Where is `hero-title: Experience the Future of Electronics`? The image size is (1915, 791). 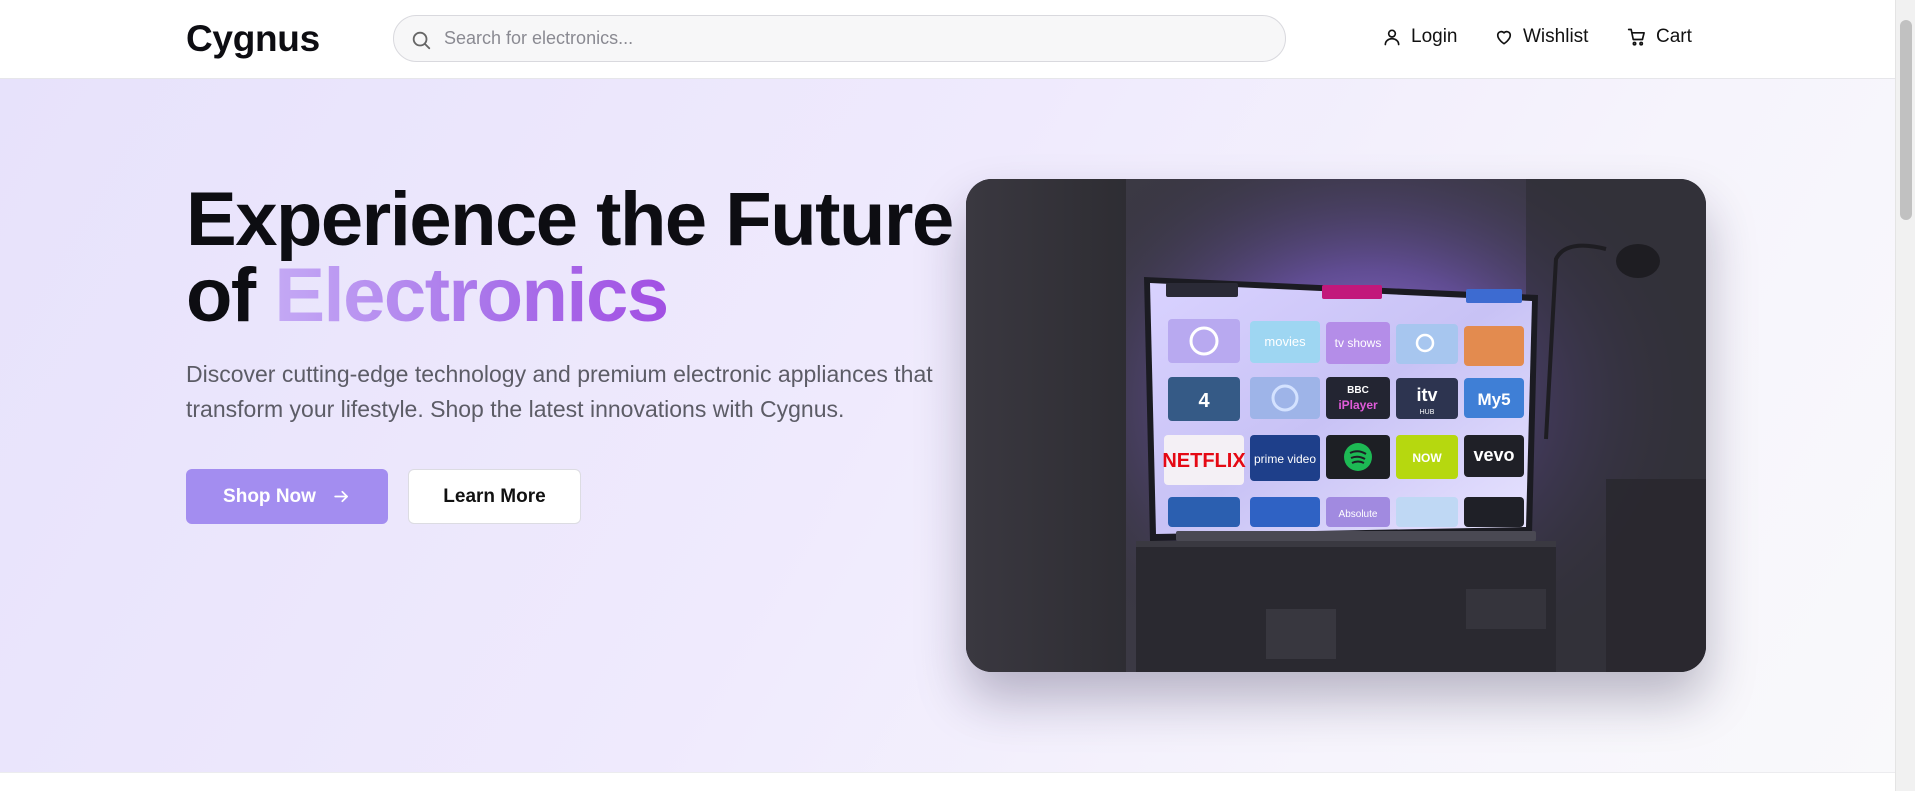 hero-title: Experience the Future of Electronics is located at coordinates (570, 258).